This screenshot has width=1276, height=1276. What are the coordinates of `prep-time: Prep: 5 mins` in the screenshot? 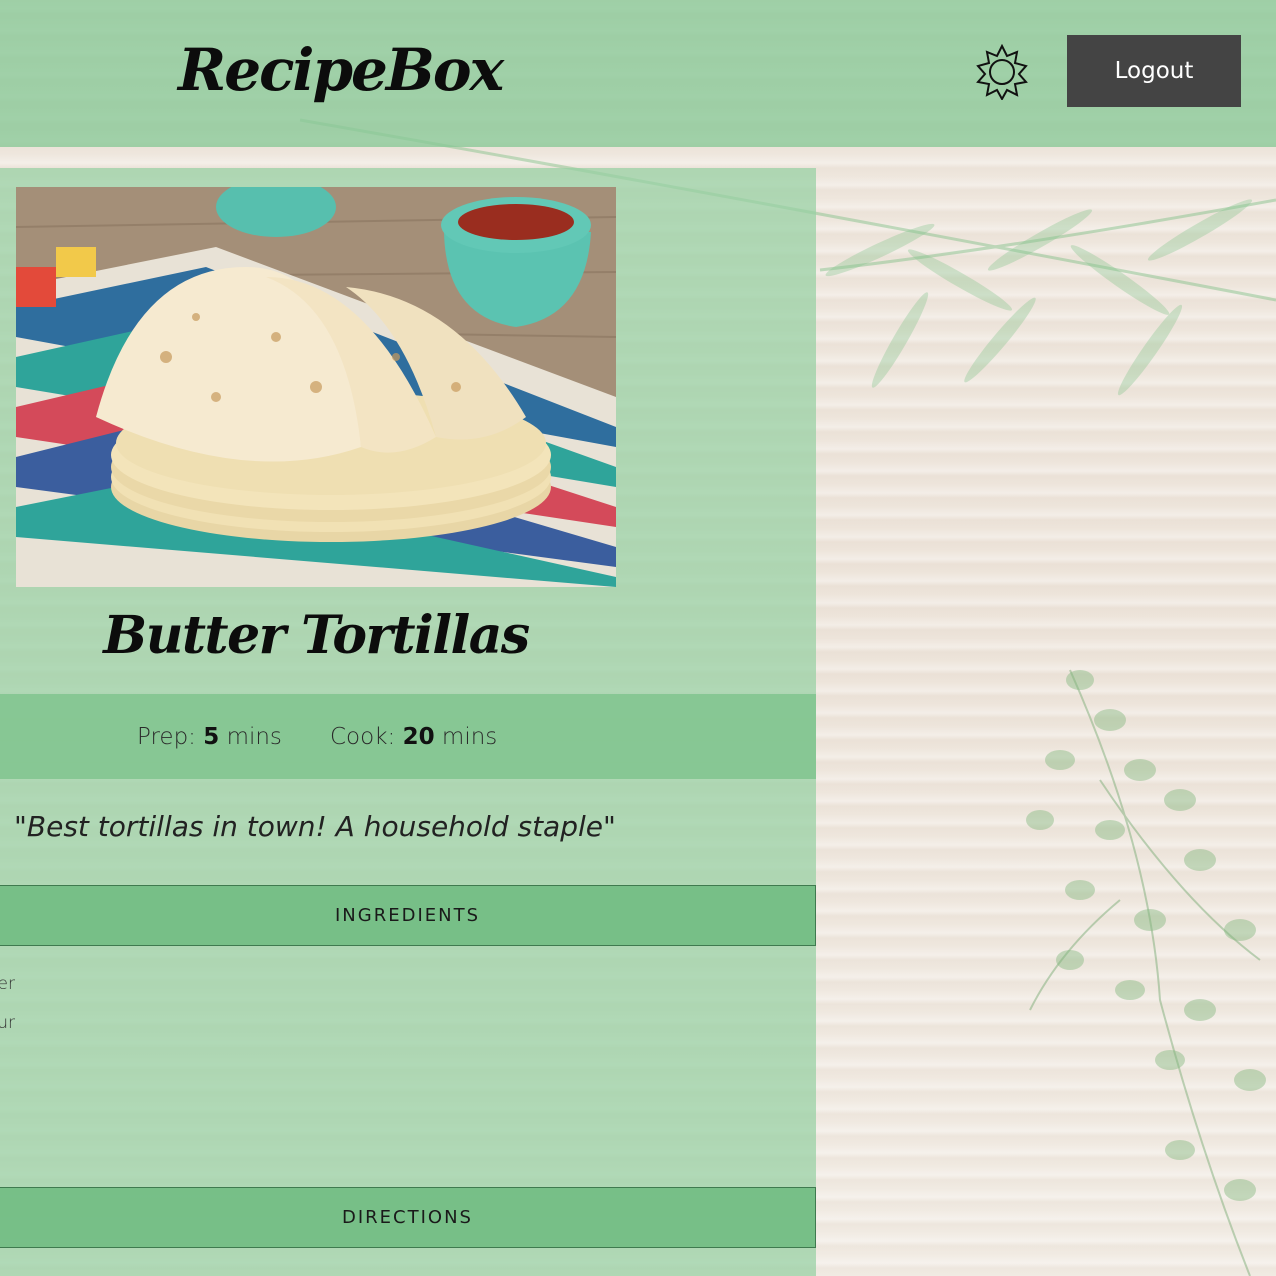 It's located at (209, 737).